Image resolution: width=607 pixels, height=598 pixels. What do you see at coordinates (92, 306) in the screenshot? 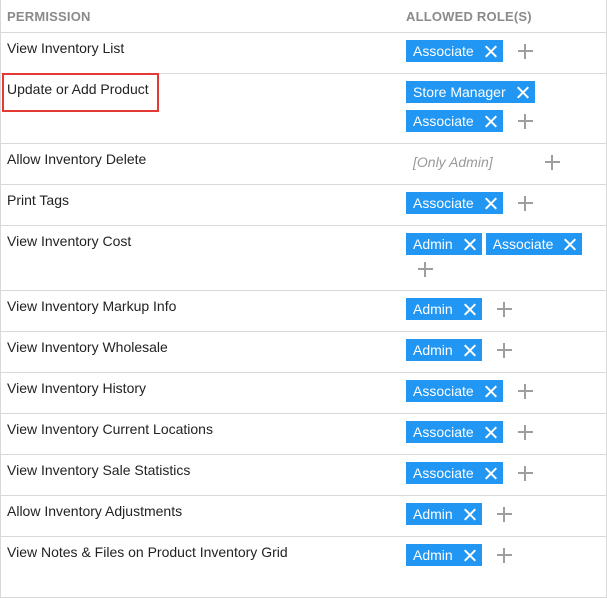
I see `permission-label: View Inventory Markup Info` at bounding box center [92, 306].